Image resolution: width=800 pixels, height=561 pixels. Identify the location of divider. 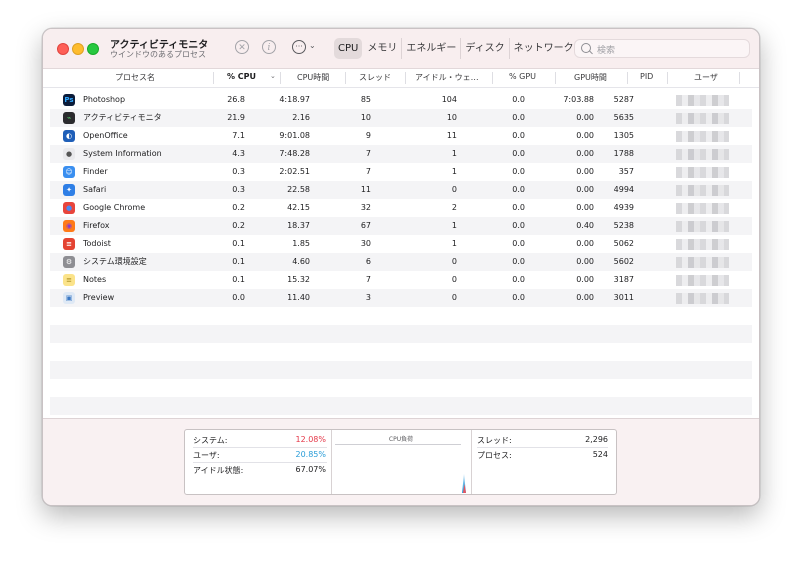
(542, 447).